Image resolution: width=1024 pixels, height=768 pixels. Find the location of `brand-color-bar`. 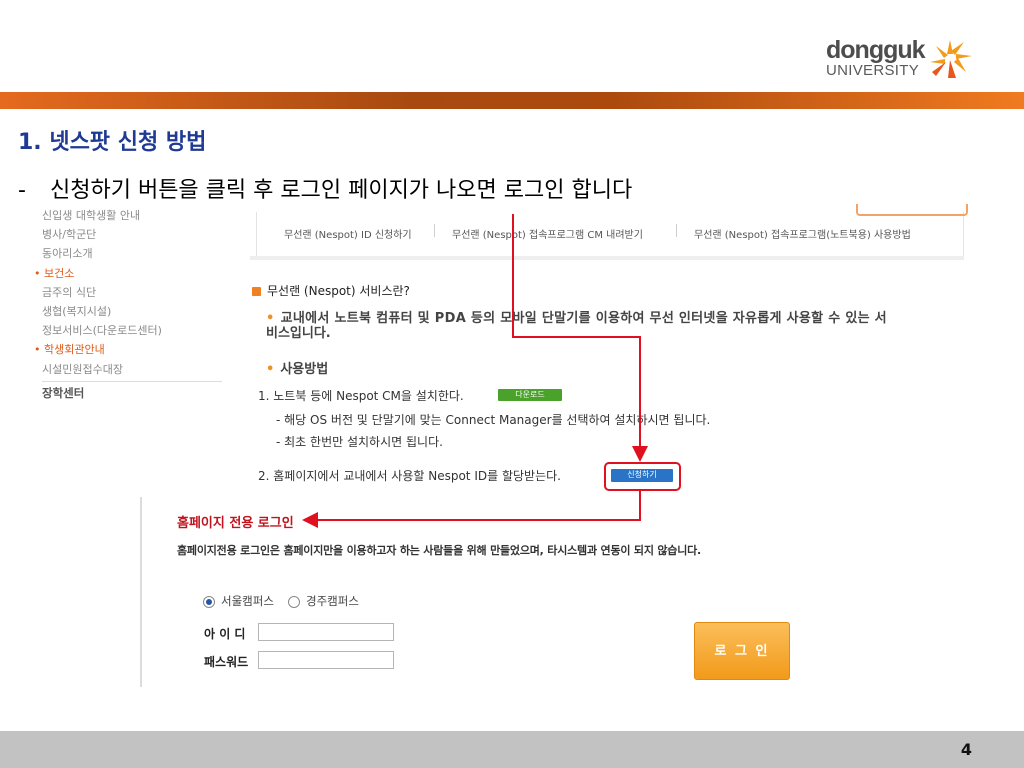

brand-color-bar is located at coordinates (512, 100).